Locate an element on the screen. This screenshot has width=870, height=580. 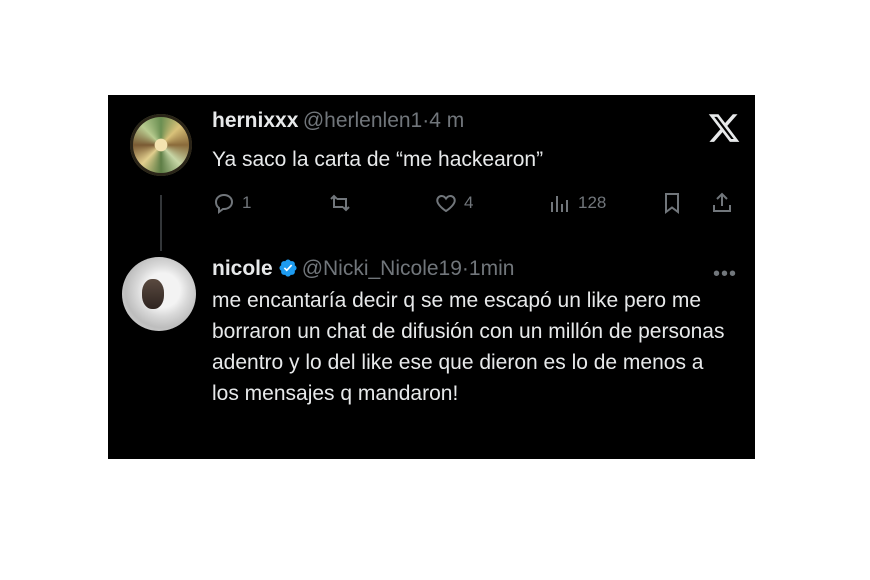
bookmark-button is located at coordinates (672, 203).